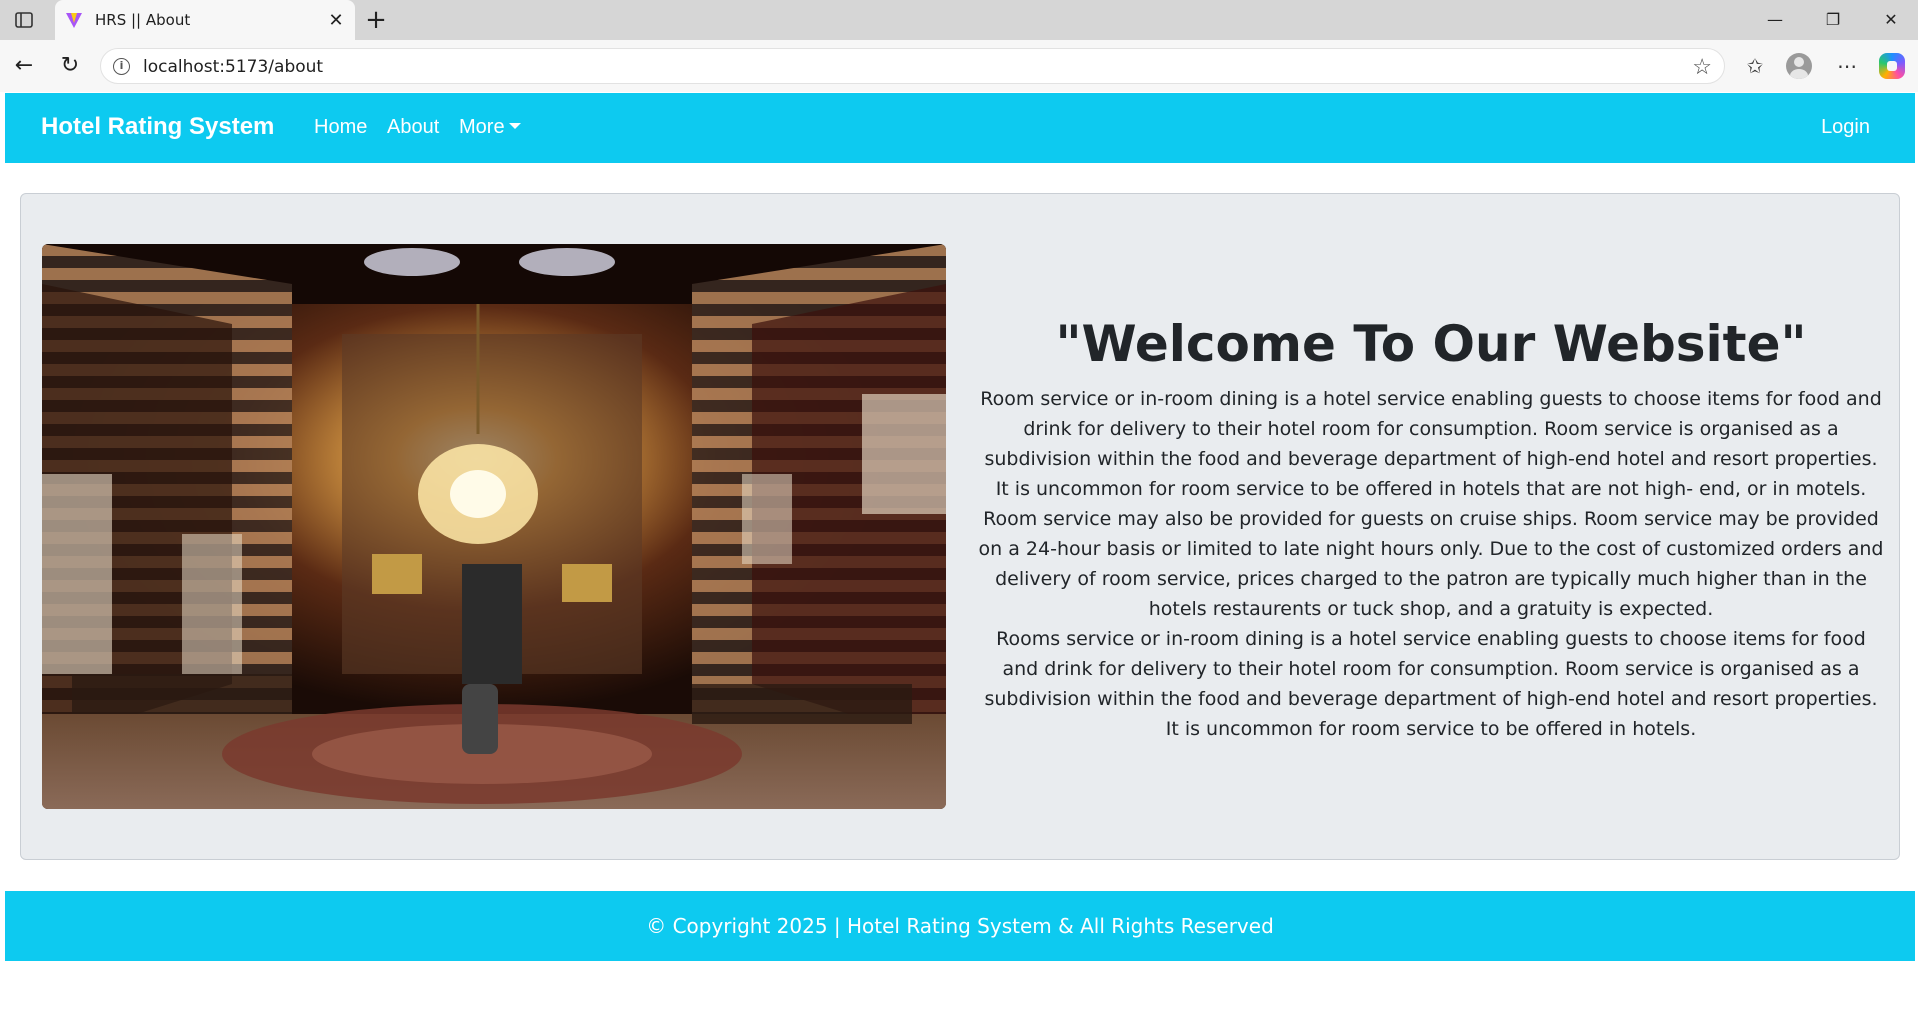 This screenshot has width=1918, height=1014. Describe the element at coordinates (1775, 20) in the screenshot. I see `minimize-button: —` at that location.